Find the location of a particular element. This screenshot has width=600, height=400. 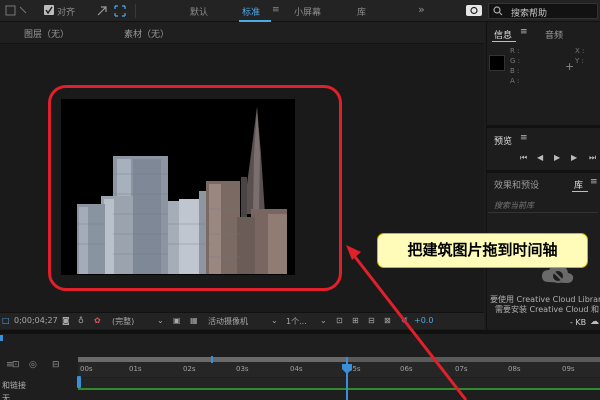

annotation-arrow is located at coordinates (407, 322).